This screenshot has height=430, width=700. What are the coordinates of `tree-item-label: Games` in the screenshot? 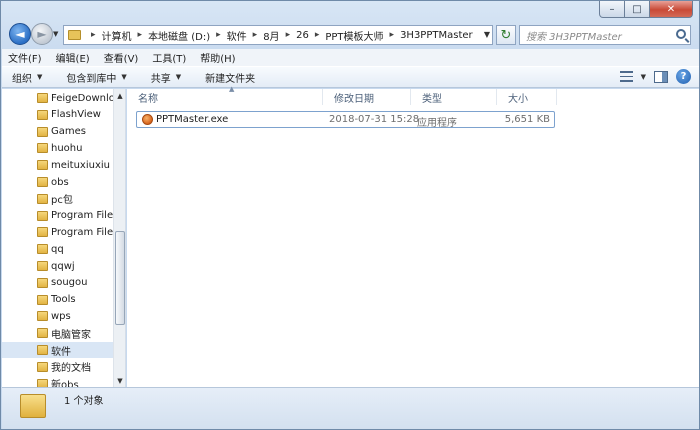 It's located at (68, 132).